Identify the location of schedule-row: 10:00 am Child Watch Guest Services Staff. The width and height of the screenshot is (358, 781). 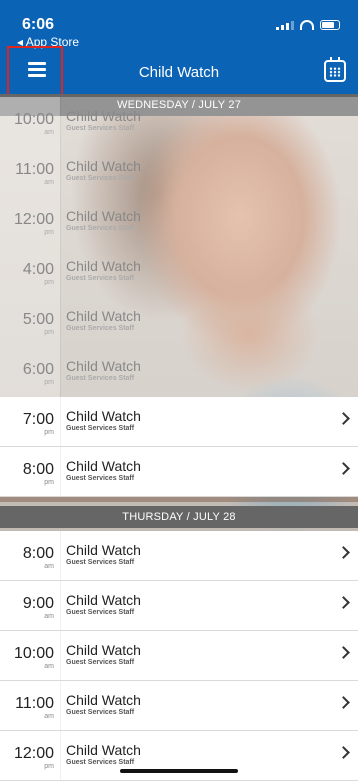
(179, 656).